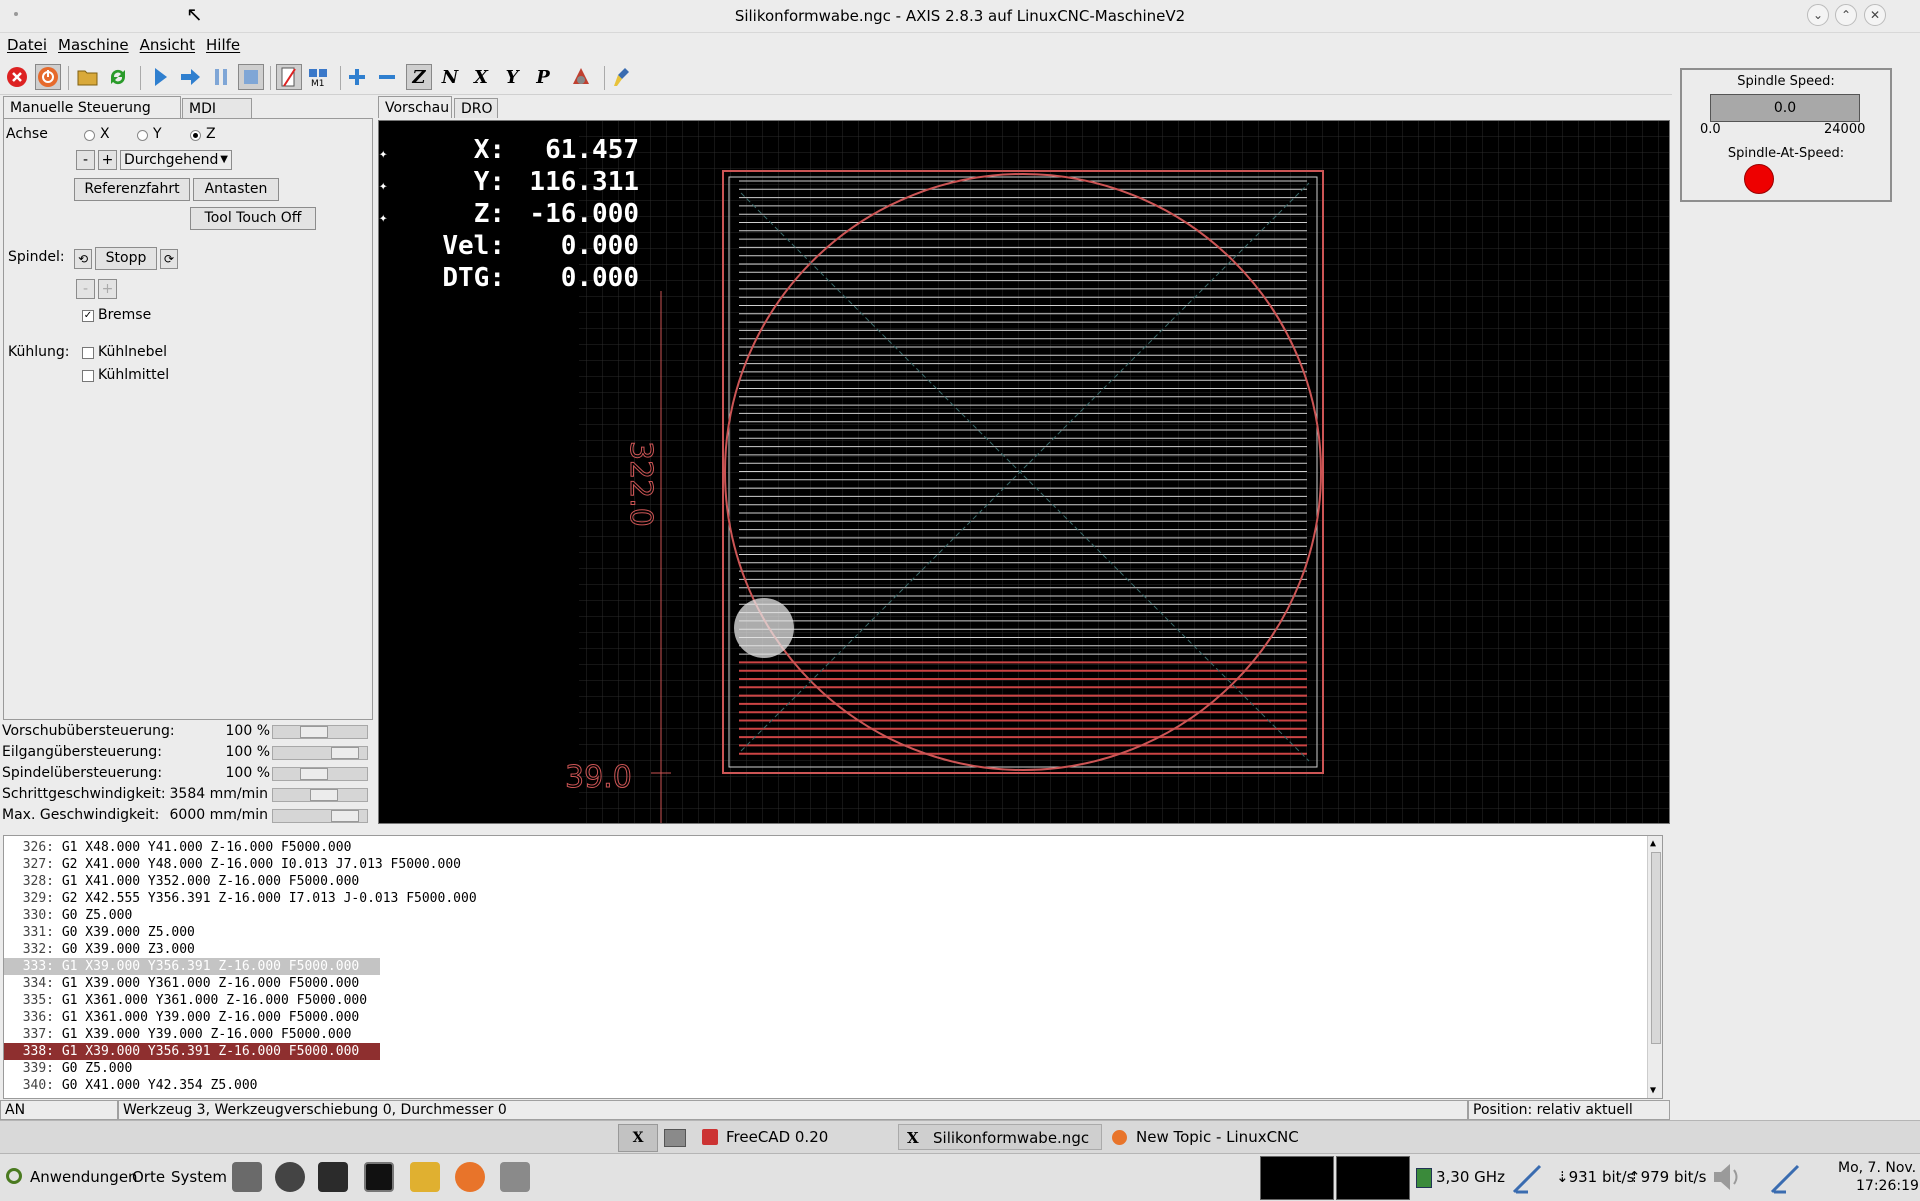  What do you see at coordinates (83, 259) in the screenshot?
I see `spindle-ccw-icon: ⟲` at bounding box center [83, 259].